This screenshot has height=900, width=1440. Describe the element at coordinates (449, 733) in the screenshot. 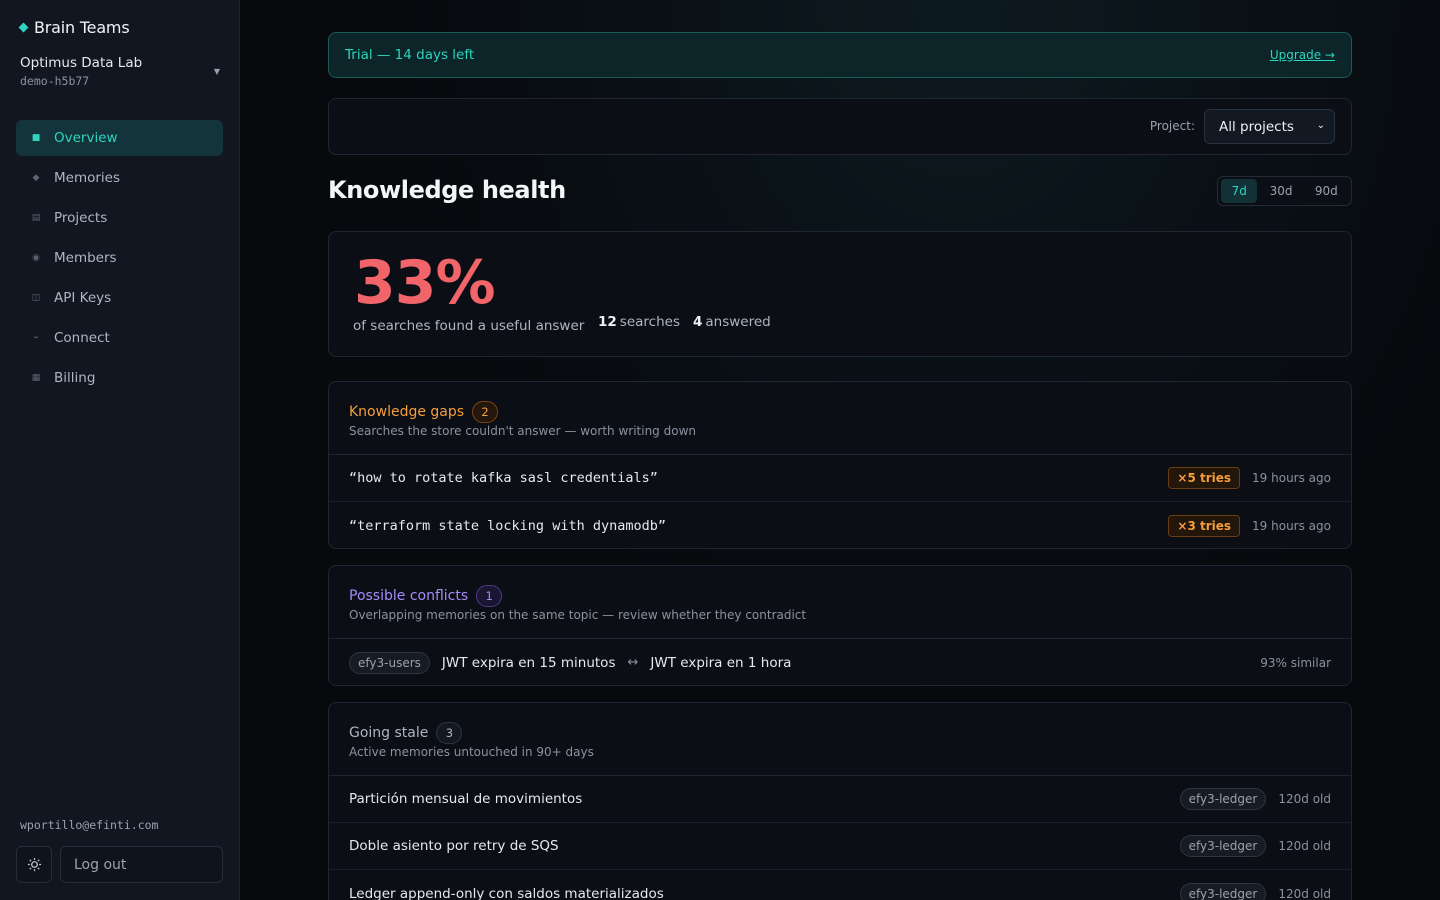

I see `count-badge: 3` at that location.